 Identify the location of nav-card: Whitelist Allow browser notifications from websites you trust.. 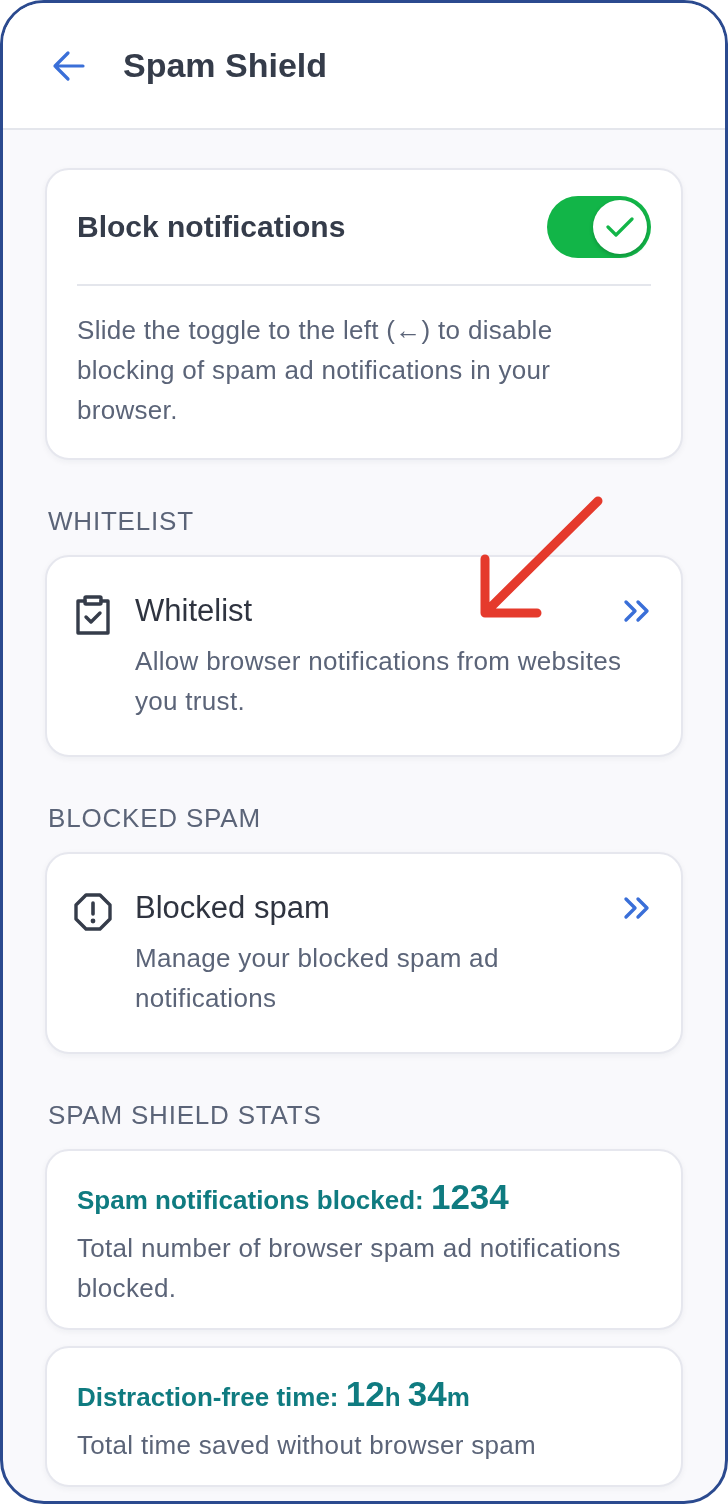
(364, 656).